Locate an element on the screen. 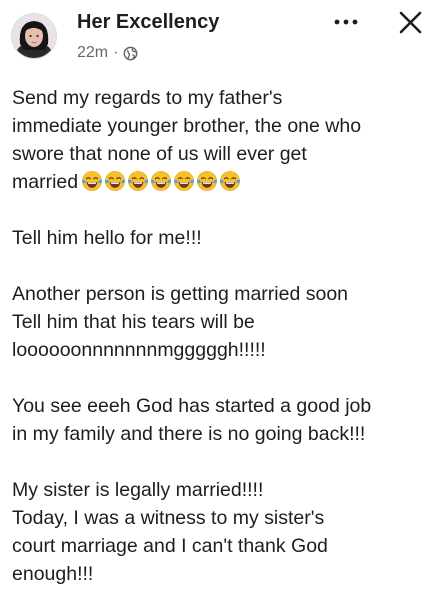  globe-icon is located at coordinates (131, 53).